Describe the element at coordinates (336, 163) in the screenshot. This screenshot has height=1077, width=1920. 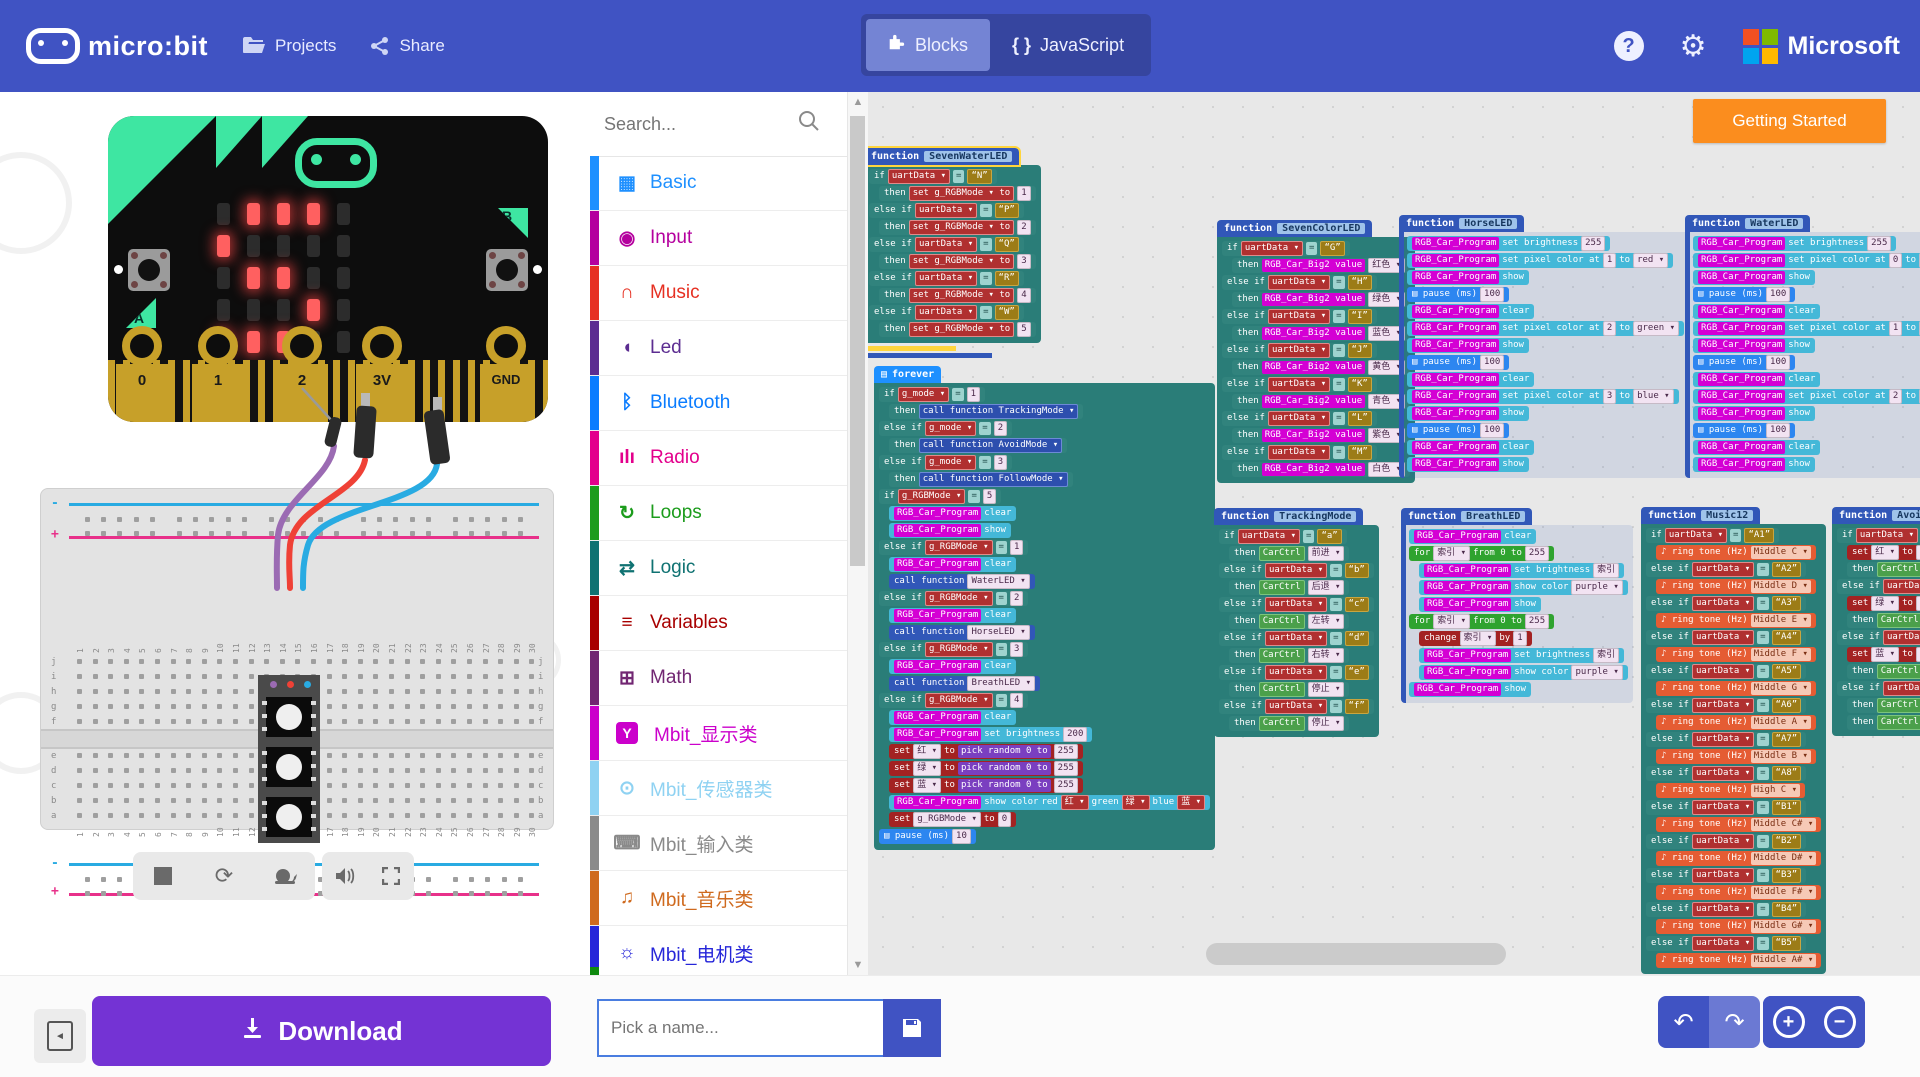
I see `board-logo-icon` at that location.